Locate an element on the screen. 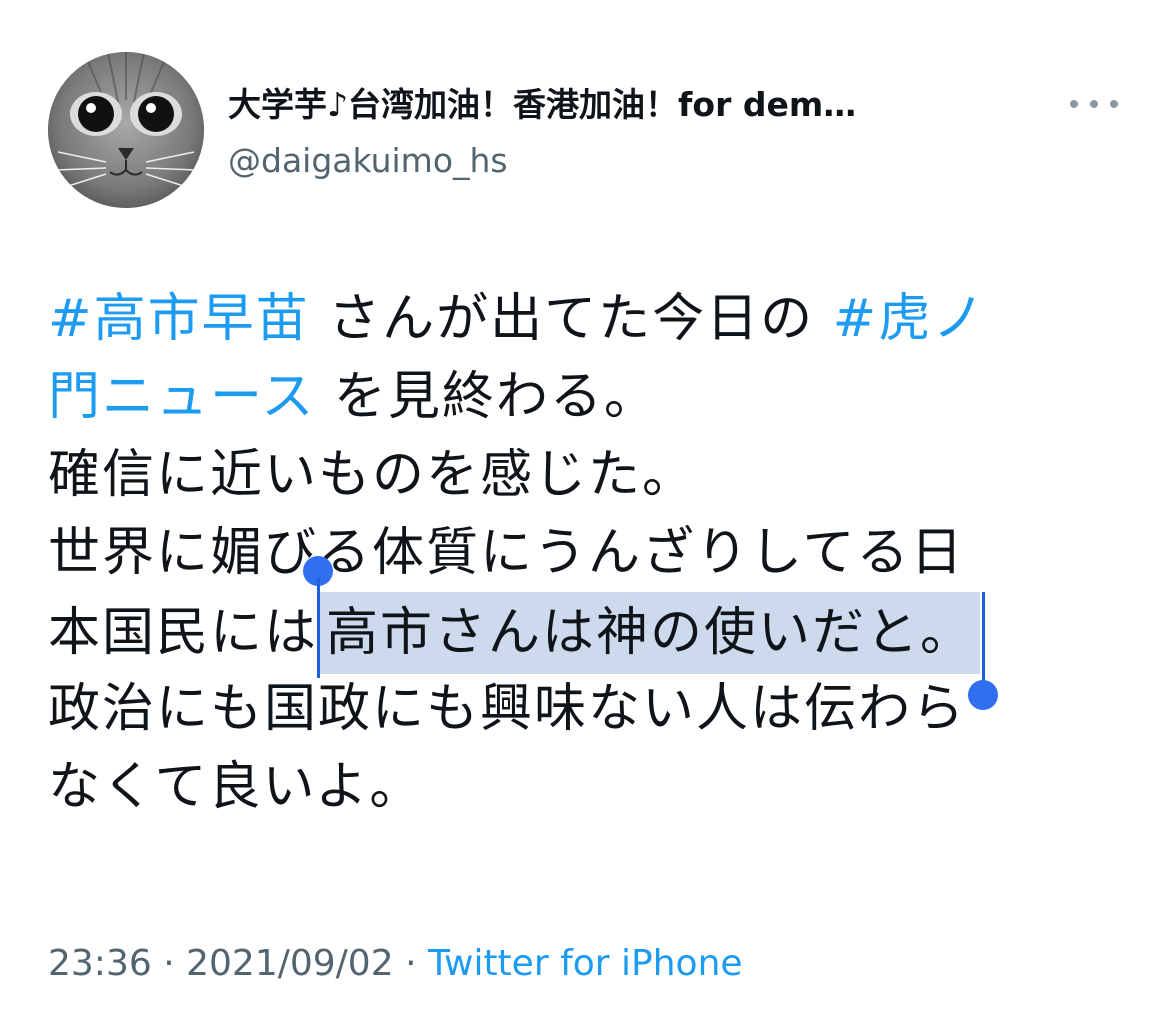  avatar is located at coordinates (126, 130).